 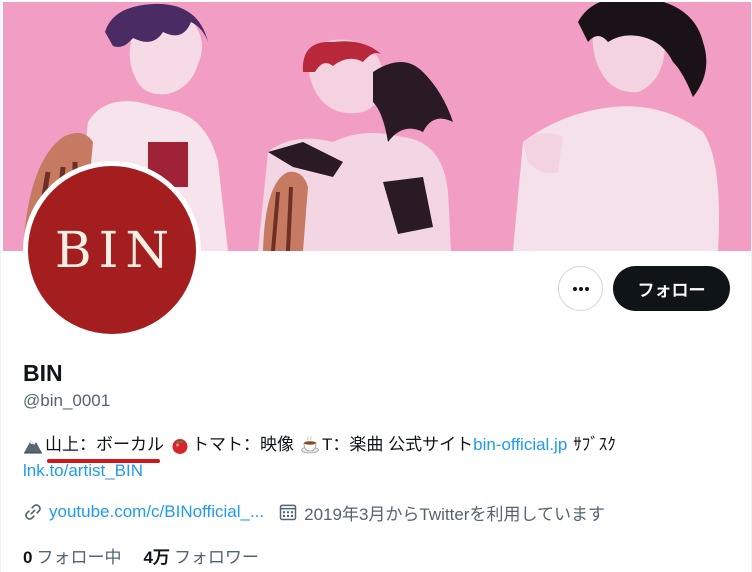 What do you see at coordinates (115, 250) in the screenshot?
I see `avatar-logo-text: BIN` at bounding box center [115, 250].